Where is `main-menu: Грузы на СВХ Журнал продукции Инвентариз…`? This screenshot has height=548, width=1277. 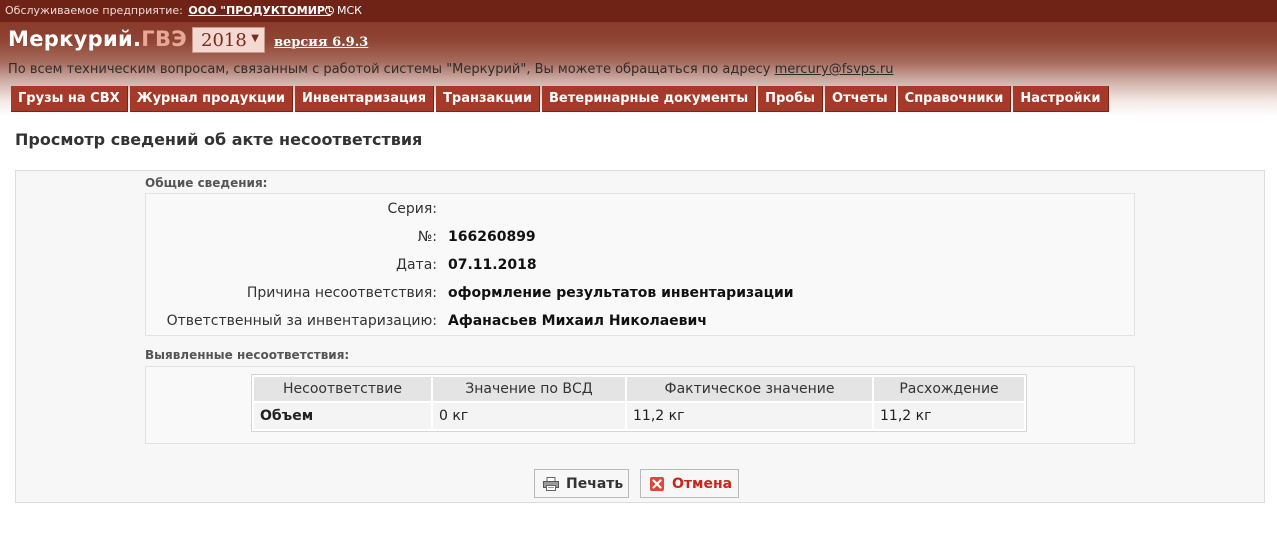 main-menu: Грузы на СВХ Журнал продукции Инвентариз… is located at coordinates (561, 99).